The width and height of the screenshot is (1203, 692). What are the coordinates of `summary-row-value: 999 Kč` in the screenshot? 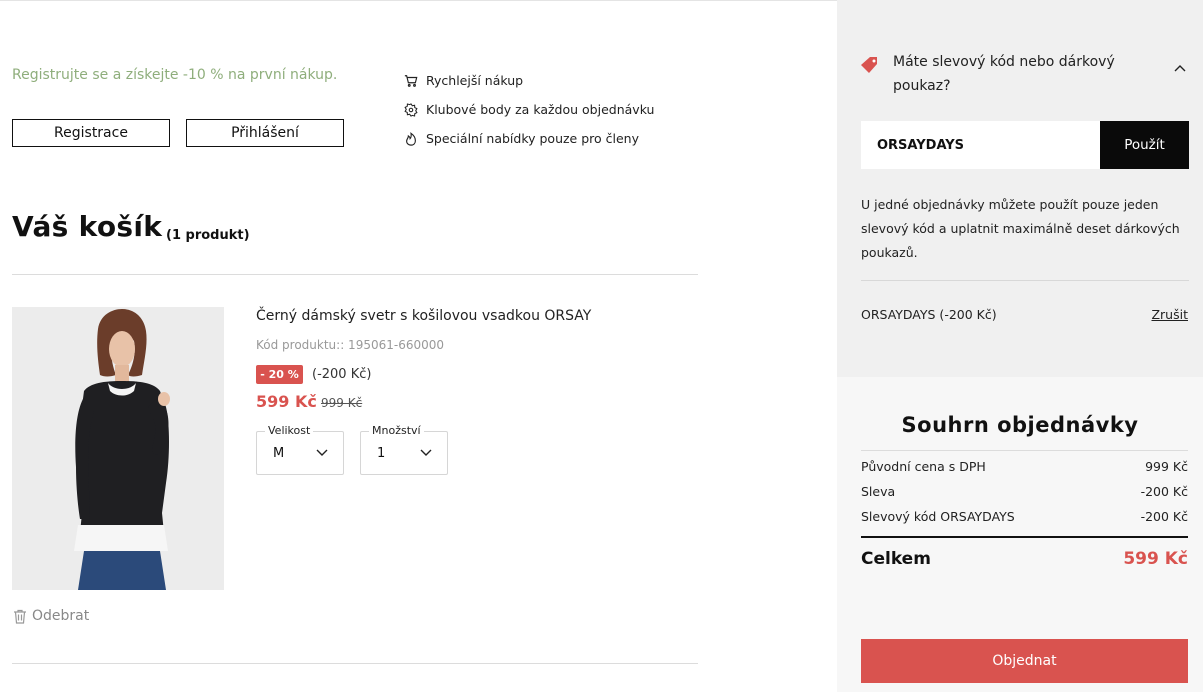 It's located at (1166, 466).